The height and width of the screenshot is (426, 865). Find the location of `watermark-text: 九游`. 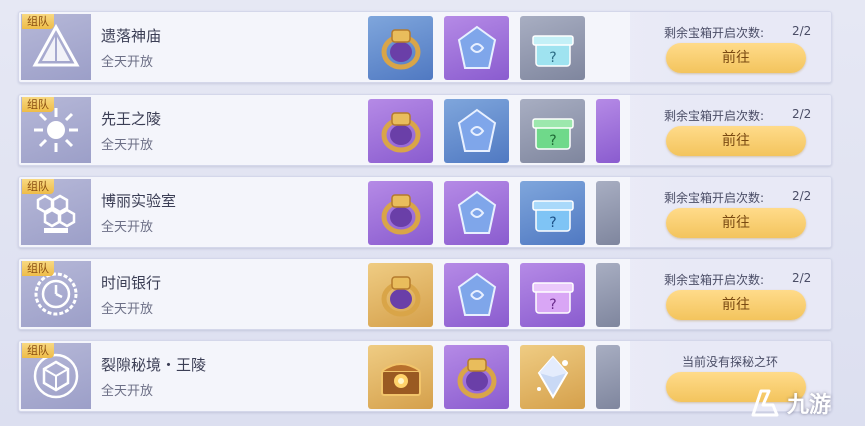

watermark-text: 九游 is located at coordinates (809, 405).